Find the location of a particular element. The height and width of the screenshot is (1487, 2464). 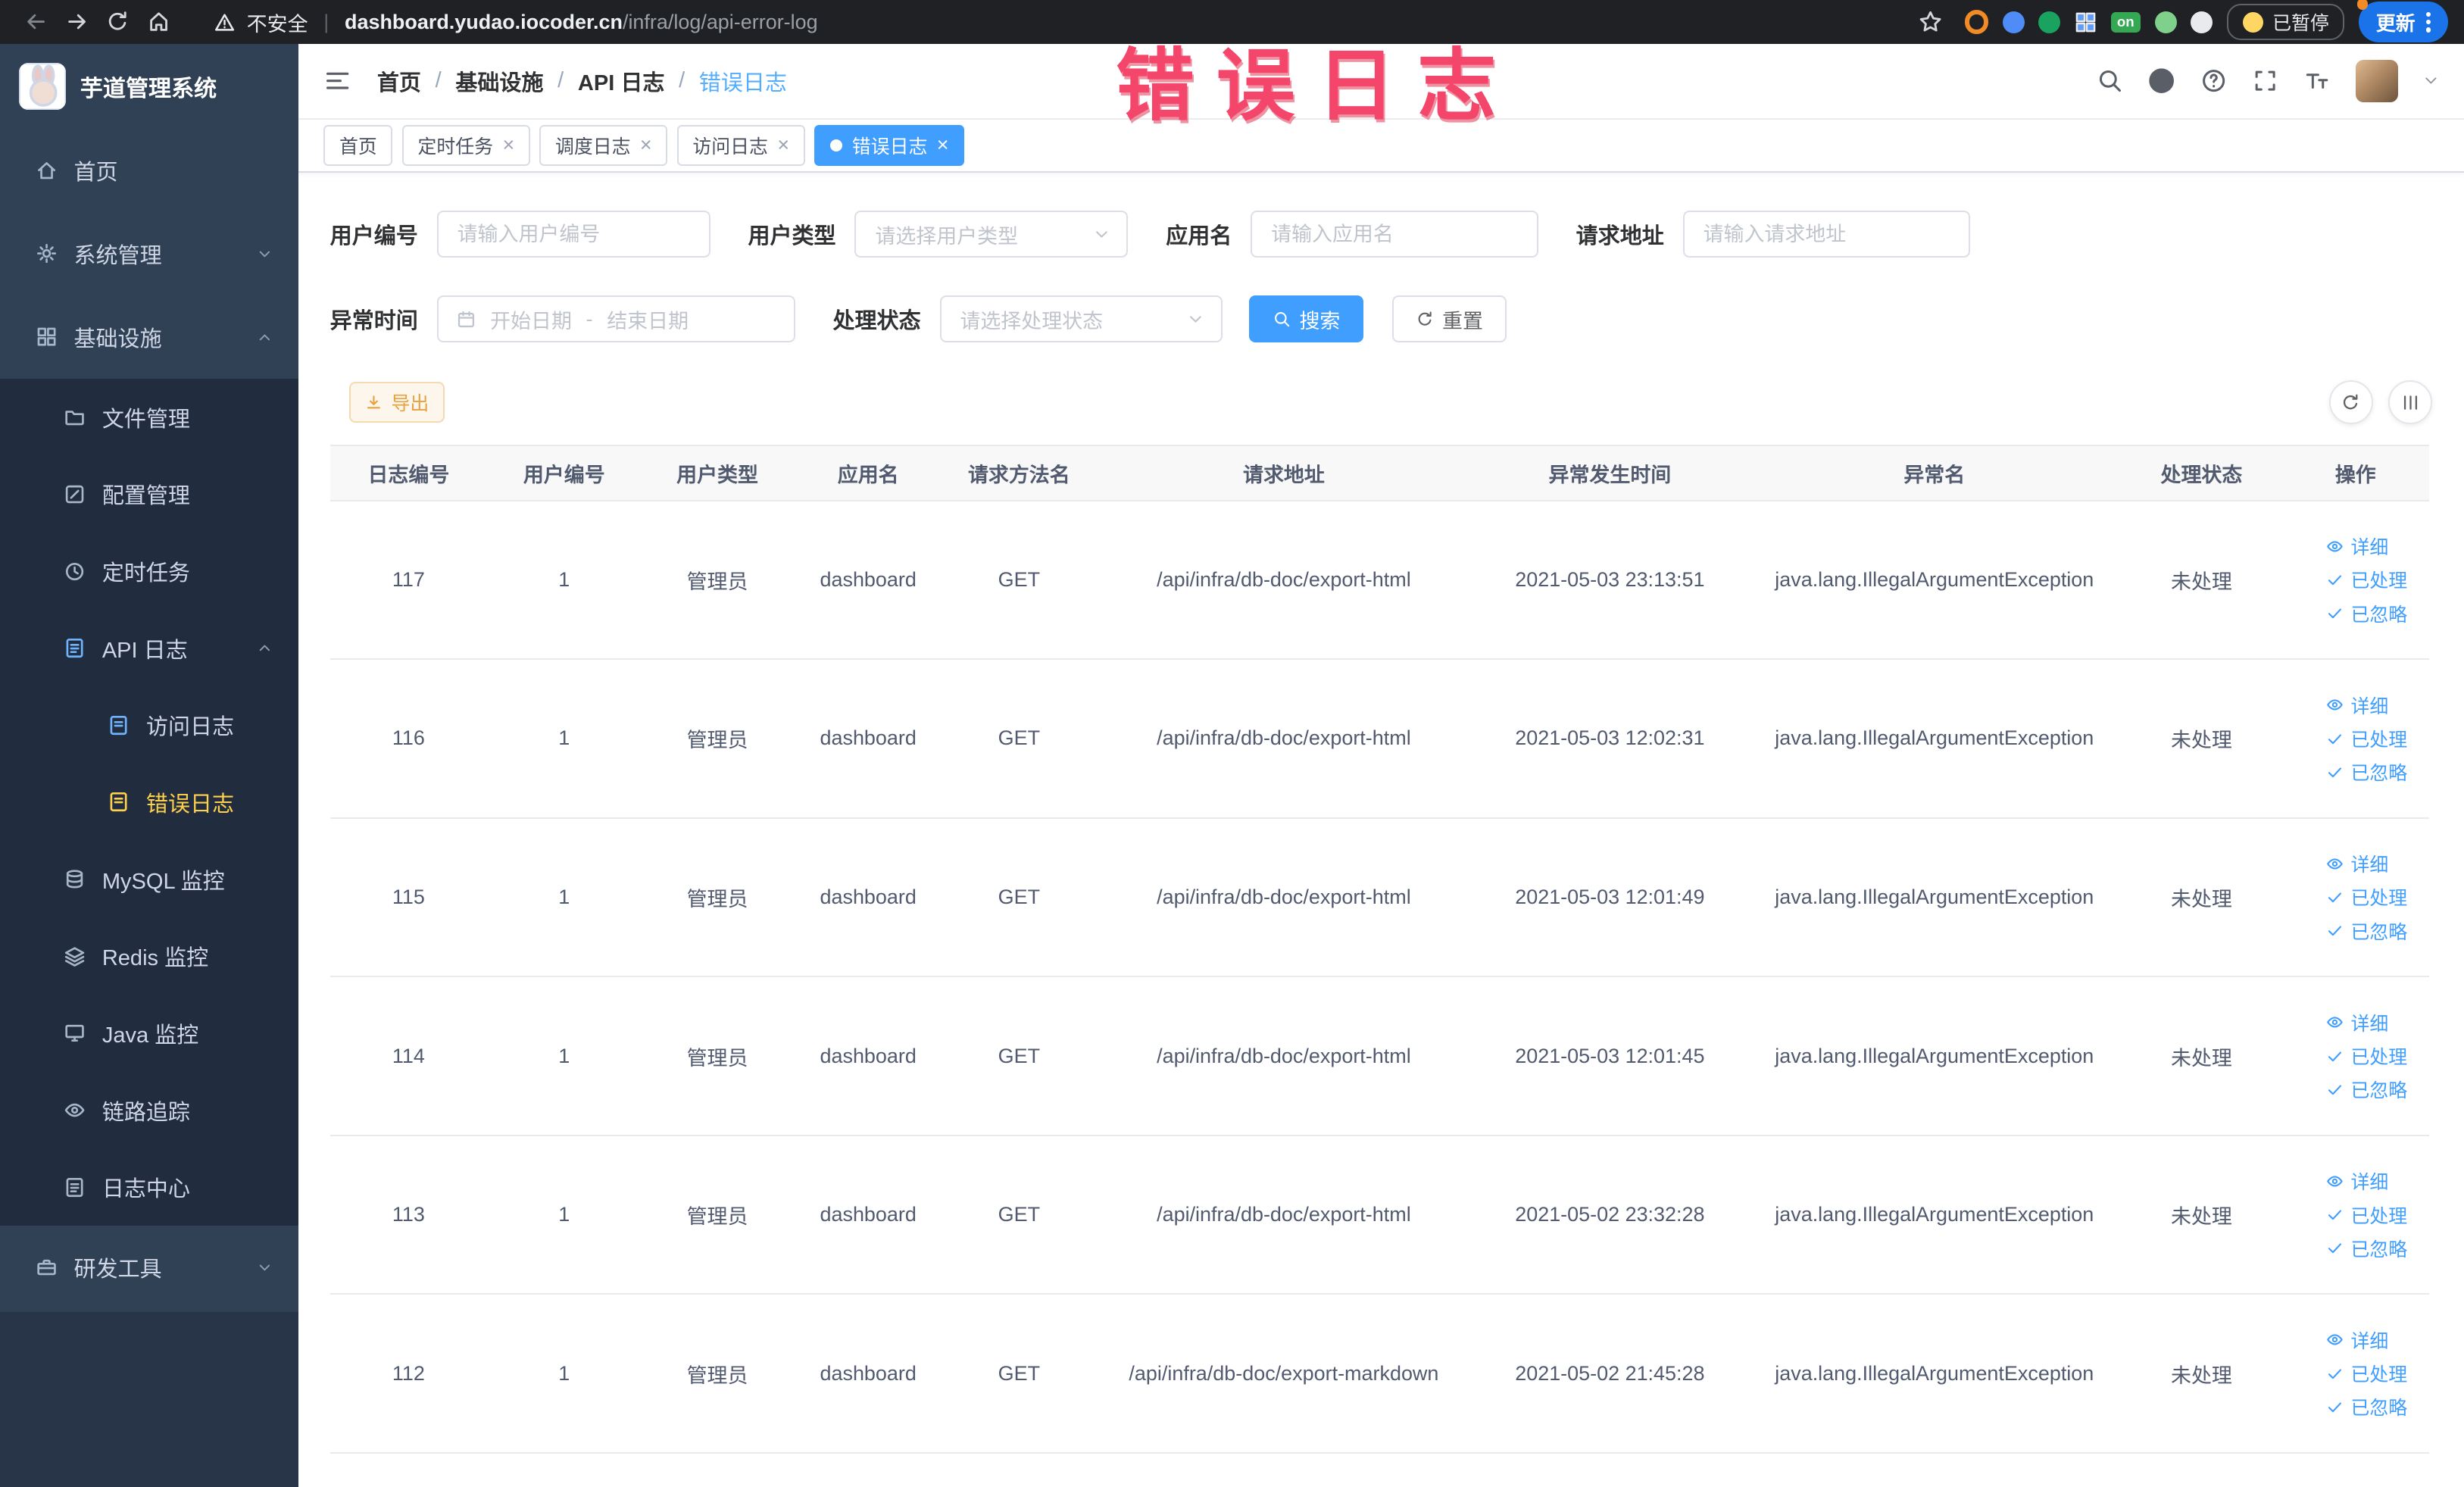

exception-time-range-picker: 开始日期 - 结束日期 is located at coordinates (615, 319).